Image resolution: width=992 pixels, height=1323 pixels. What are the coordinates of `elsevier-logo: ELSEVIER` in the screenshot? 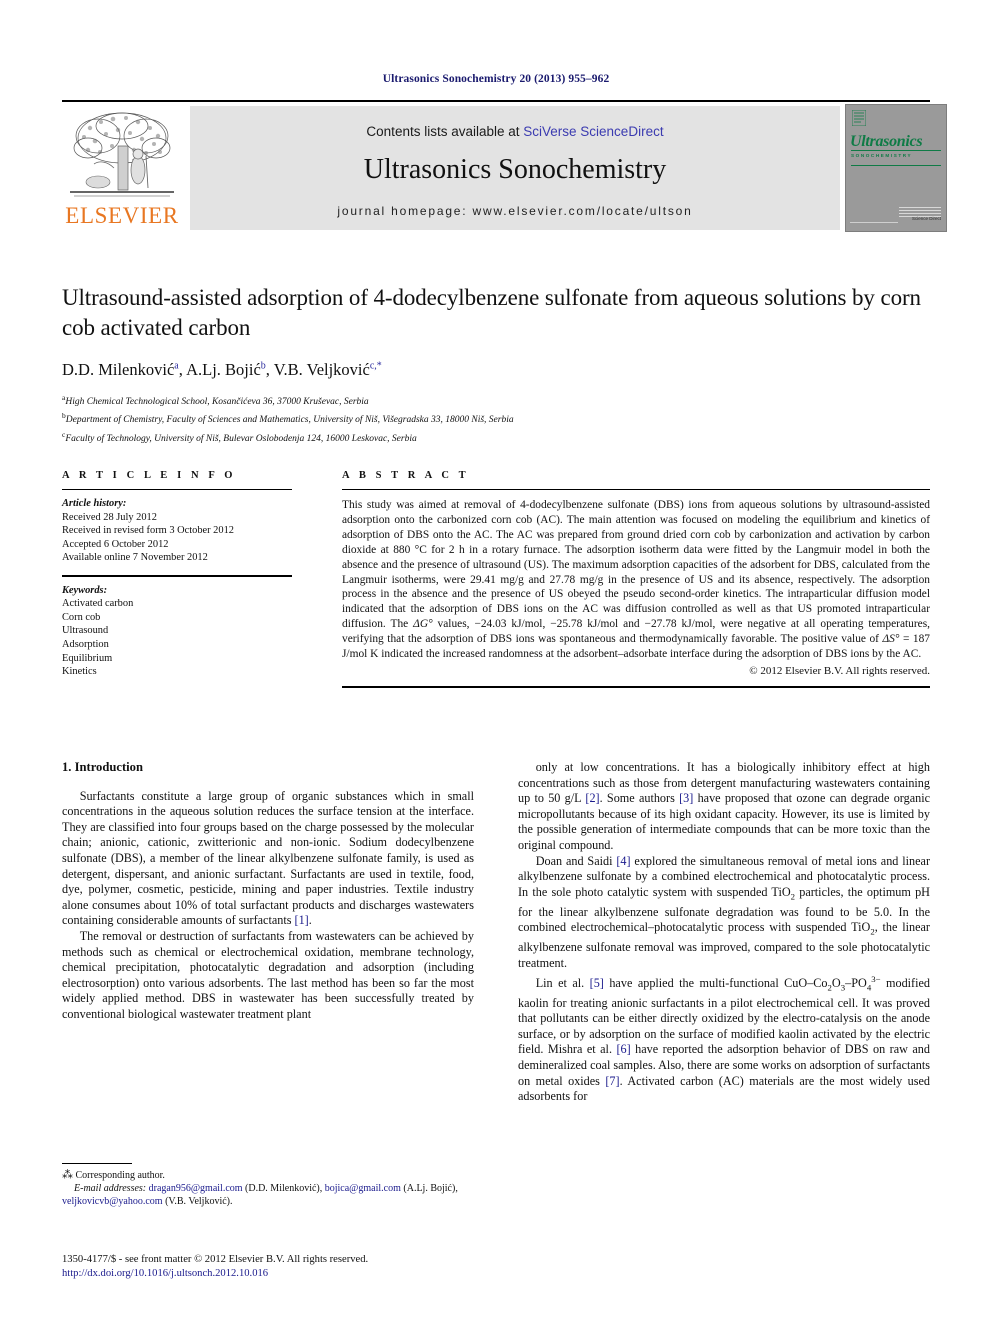 It's located at (122, 168).